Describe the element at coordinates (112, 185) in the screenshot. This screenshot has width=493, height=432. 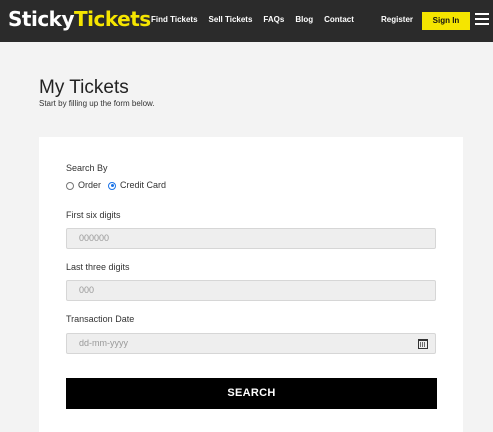
I see `radio-credit-card` at that location.